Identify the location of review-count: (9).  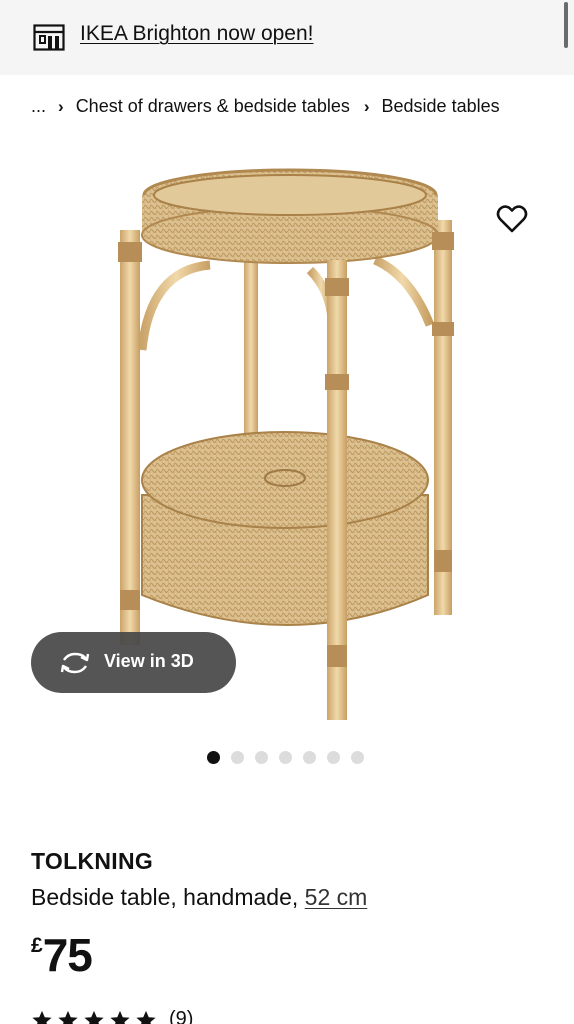
(181, 1016).